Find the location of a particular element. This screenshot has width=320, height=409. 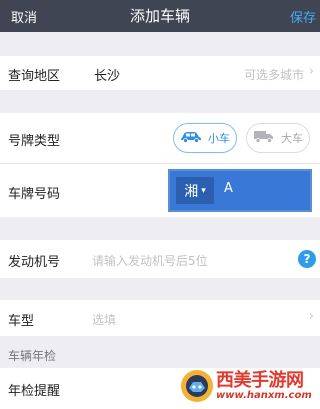

save-button: 保存 is located at coordinates (303, 16).